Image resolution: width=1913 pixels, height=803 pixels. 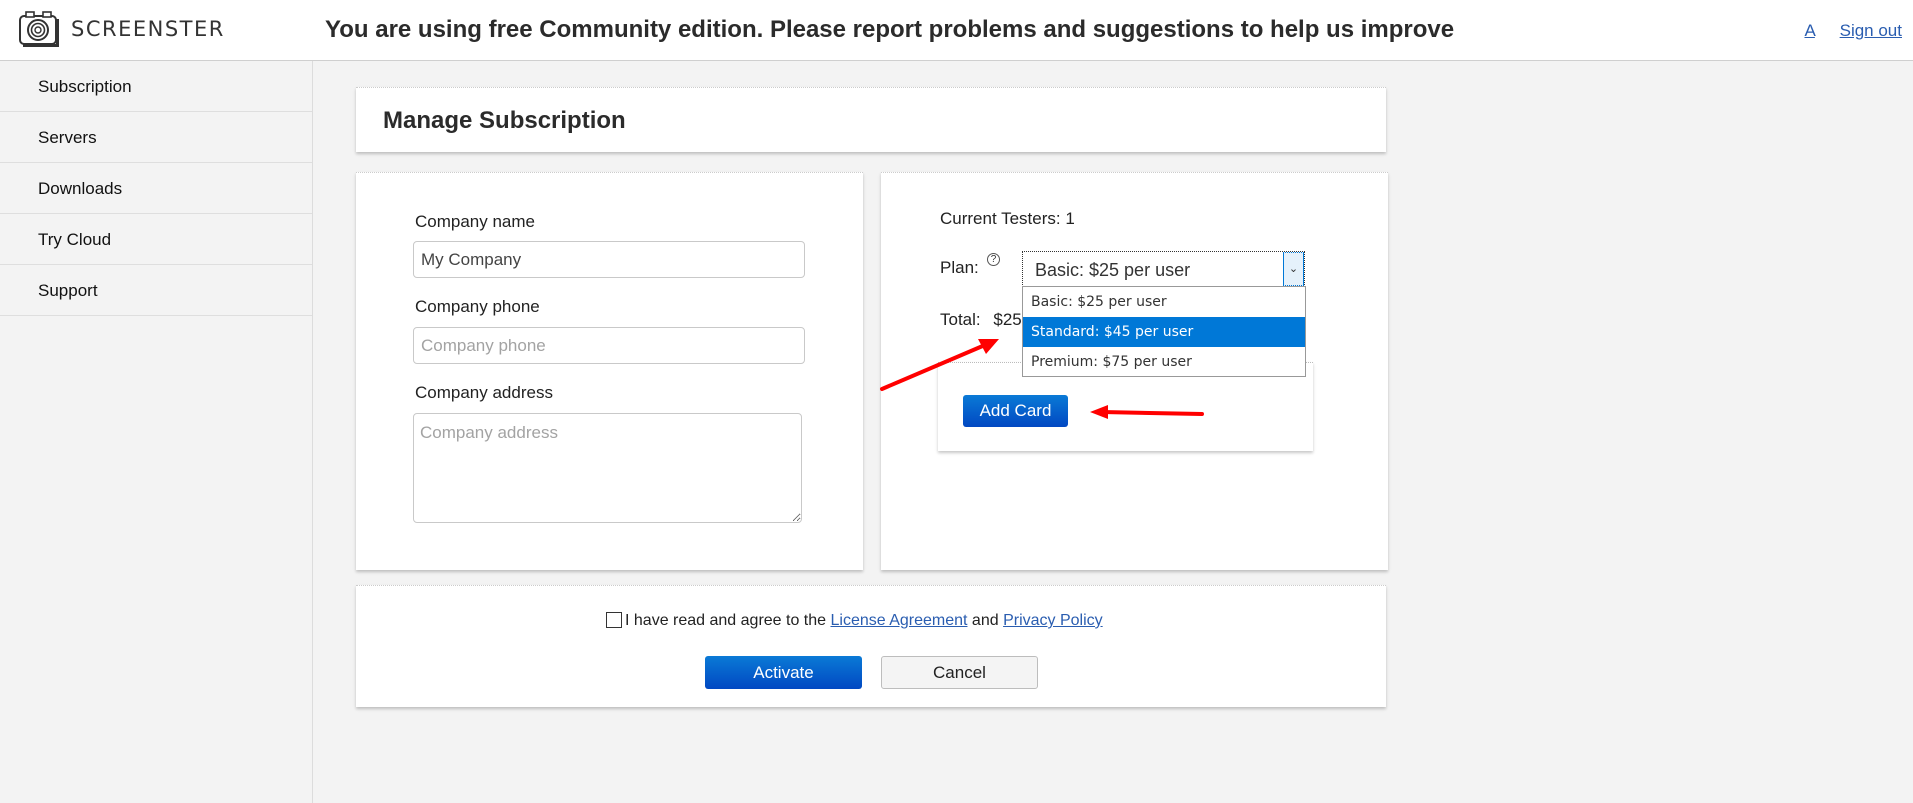 What do you see at coordinates (1007, 218) in the screenshot?
I see `current-testers: Current Testers: 1` at bounding box center [1007, 218].